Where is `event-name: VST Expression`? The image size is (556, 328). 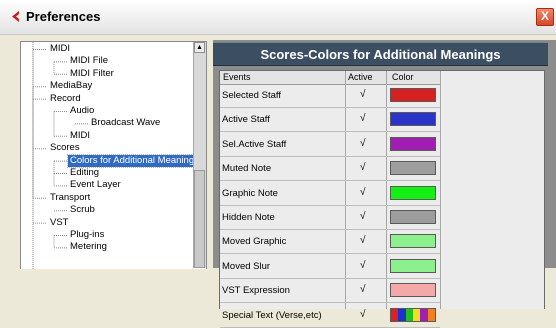
event-name: VST Expression is located at coordinates (256, 291).